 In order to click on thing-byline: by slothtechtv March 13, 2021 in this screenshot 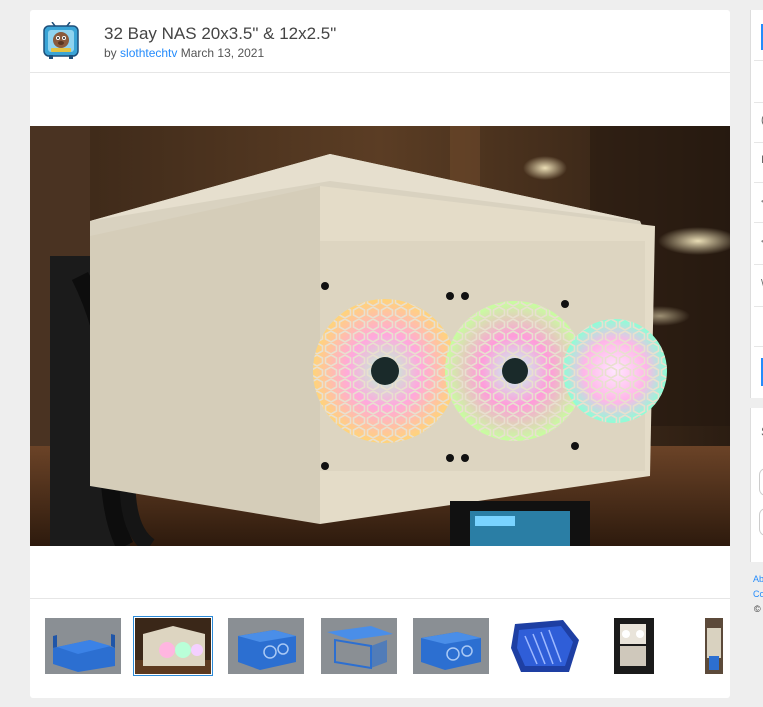, I will do `click(184, 53)`.